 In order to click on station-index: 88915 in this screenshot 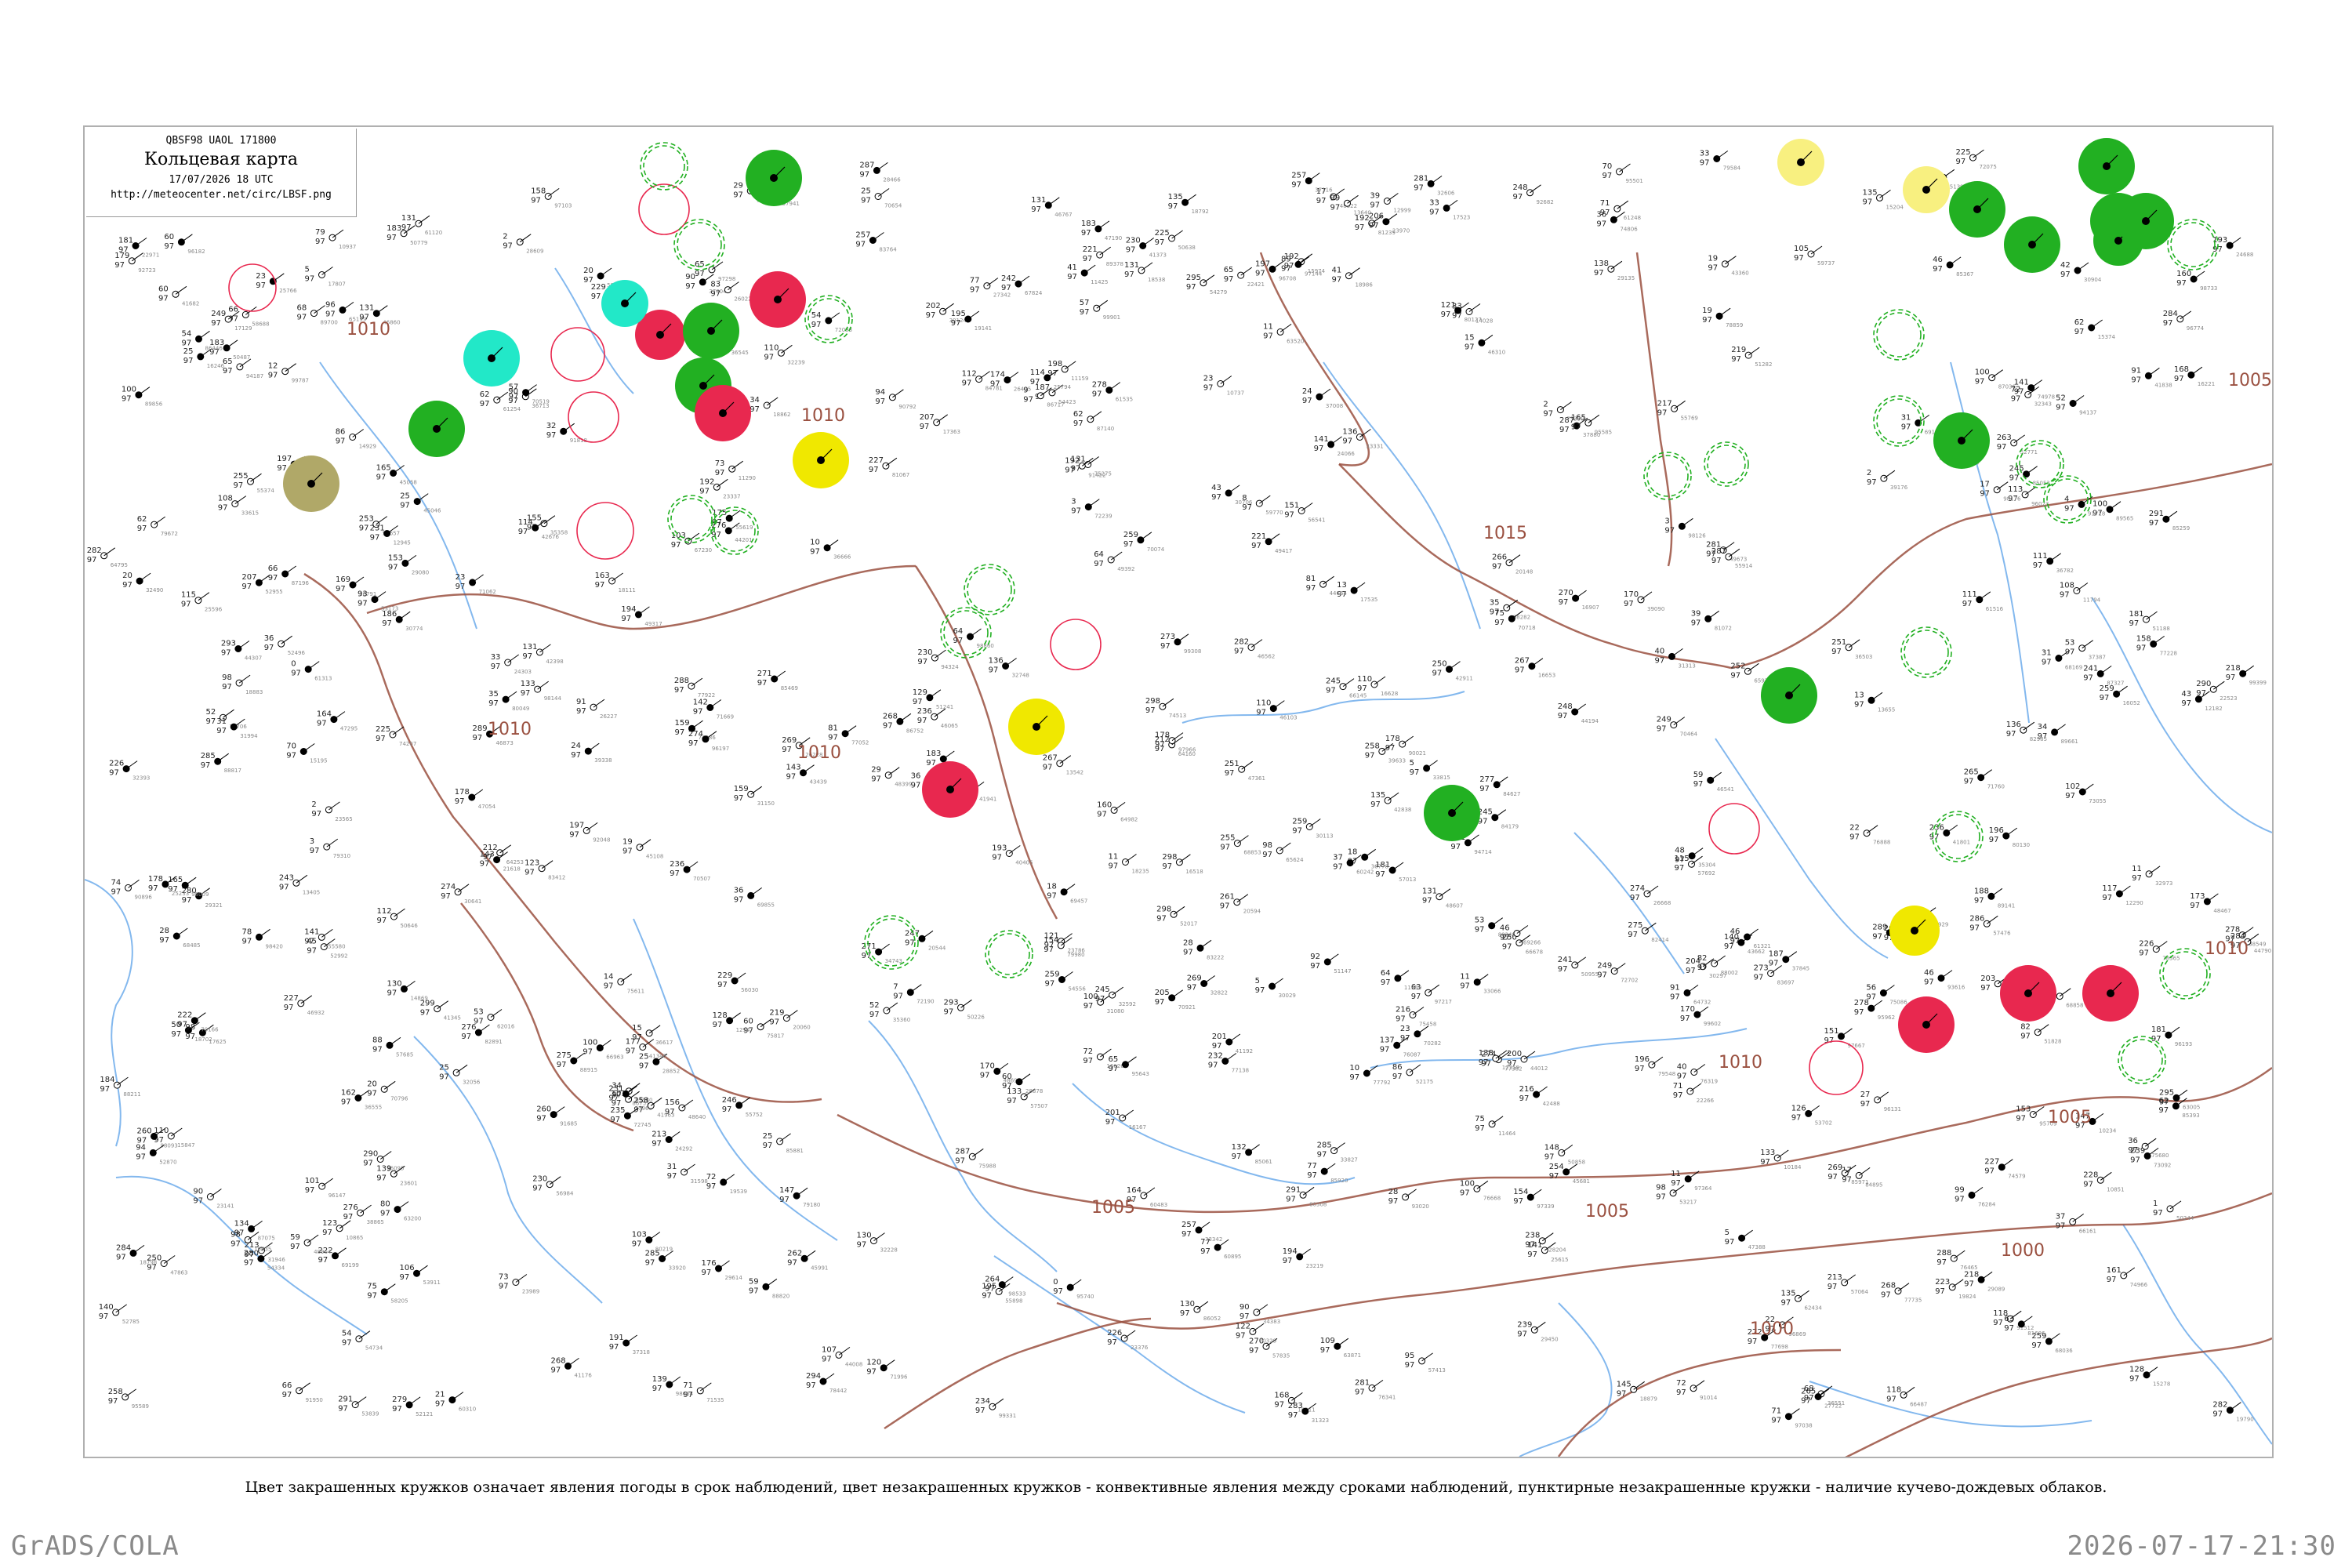, I will do `click(588, 1070)`.